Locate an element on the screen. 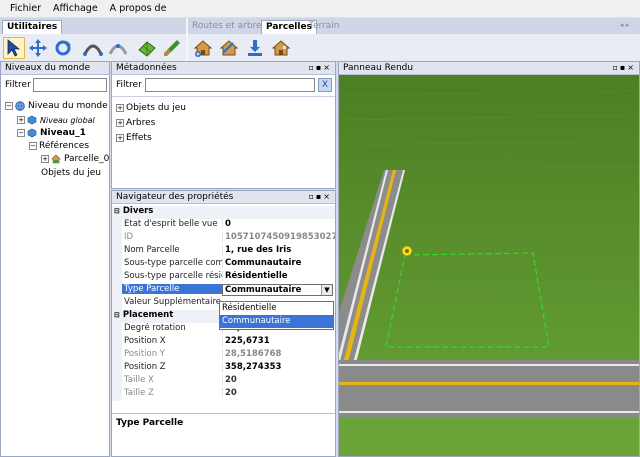 The height and width of the screenshot is (457, 640). select-value: Communautaire is located at coordinates (263, 290).